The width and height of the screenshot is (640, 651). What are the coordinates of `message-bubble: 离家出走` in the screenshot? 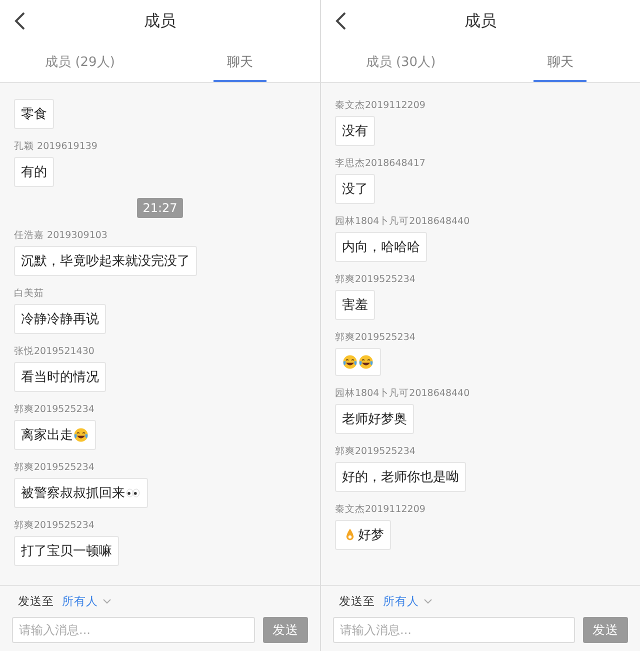 It's located at (55, 435).